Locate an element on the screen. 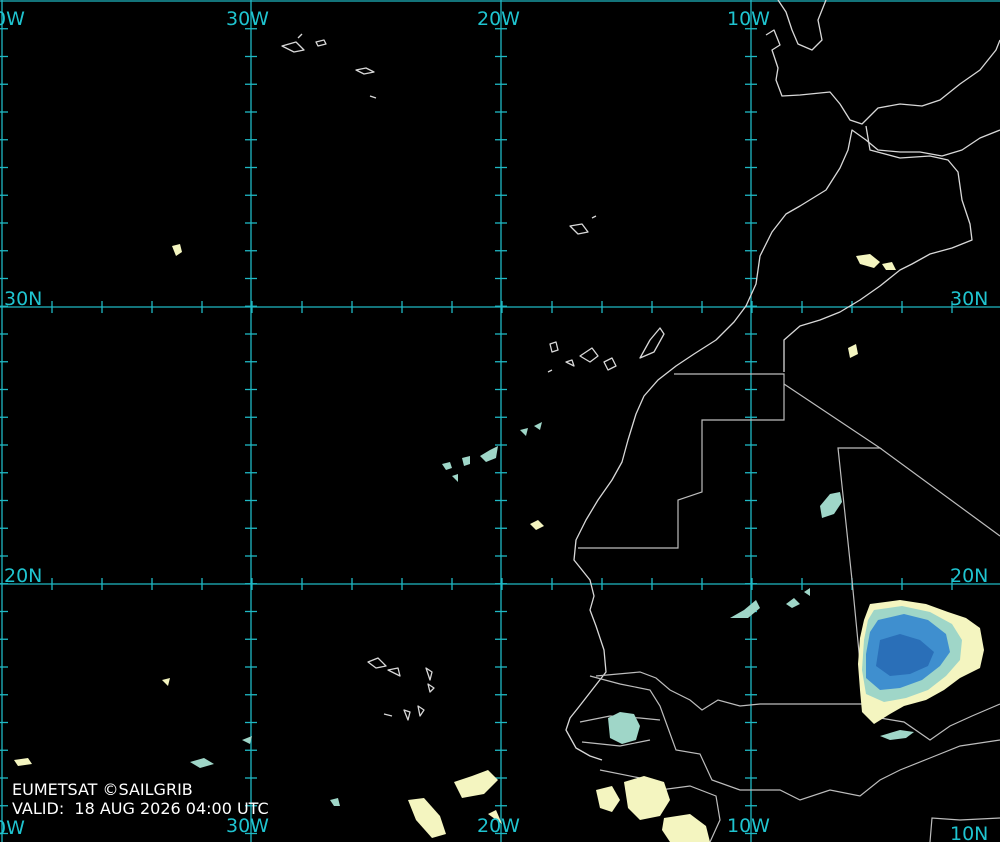  credit-valid-time: VALID: 18 AUG 2026 04:00 UTC is located at coordinates (140, 808).